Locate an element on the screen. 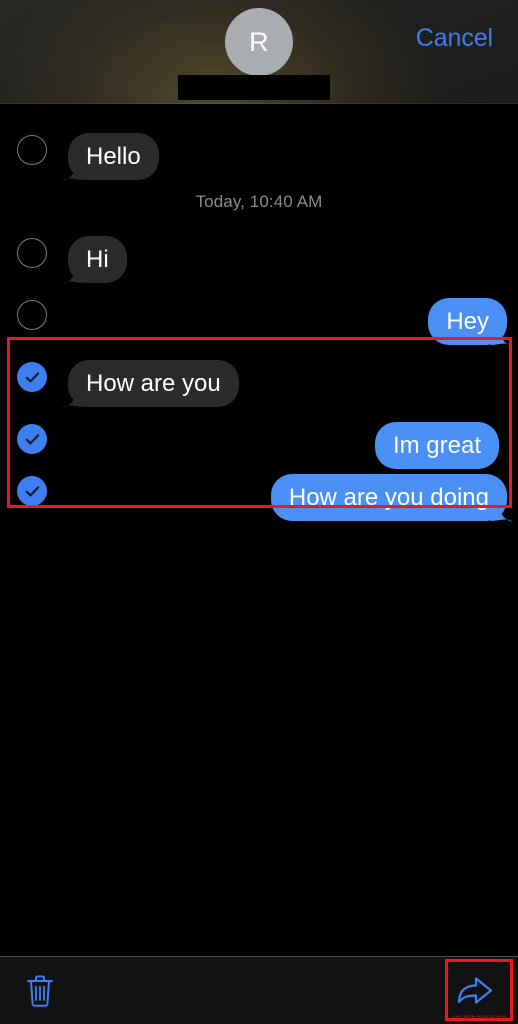 Image resolution: width=518 pixels, height=1024 pixels. message-bubble: How are you is located at coordinates (153, 383).